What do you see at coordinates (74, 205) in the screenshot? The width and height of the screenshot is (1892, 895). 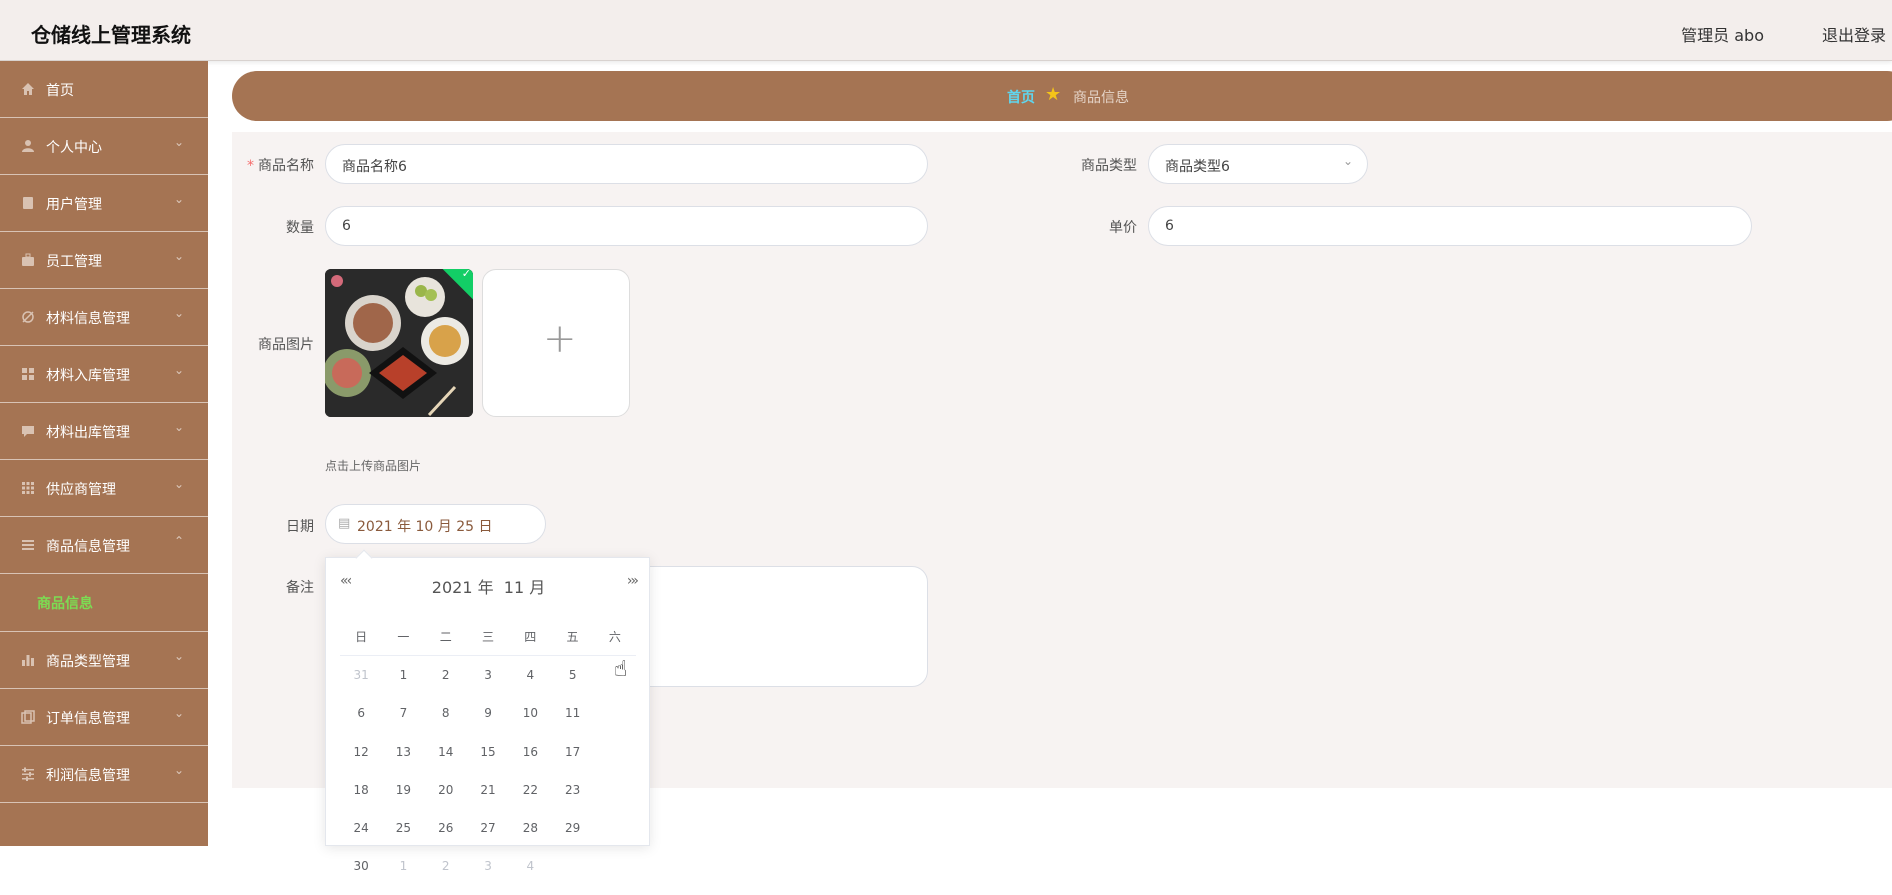 I see `sidebar-item-label: 用户管理` at bounding box center [74, 205].